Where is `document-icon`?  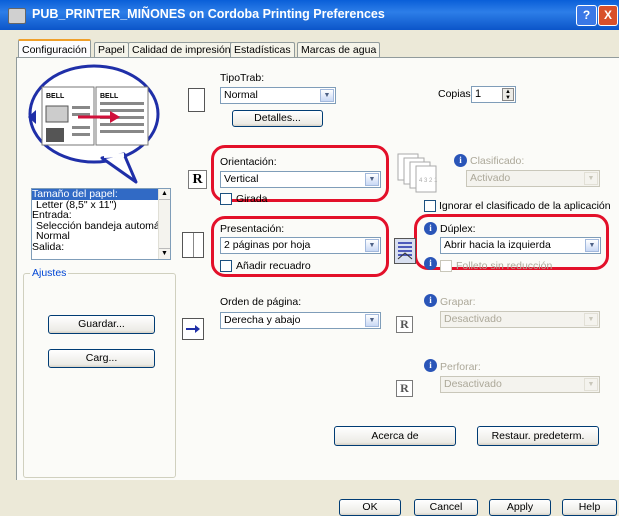 document-icon is located at coordinates (196, 100).